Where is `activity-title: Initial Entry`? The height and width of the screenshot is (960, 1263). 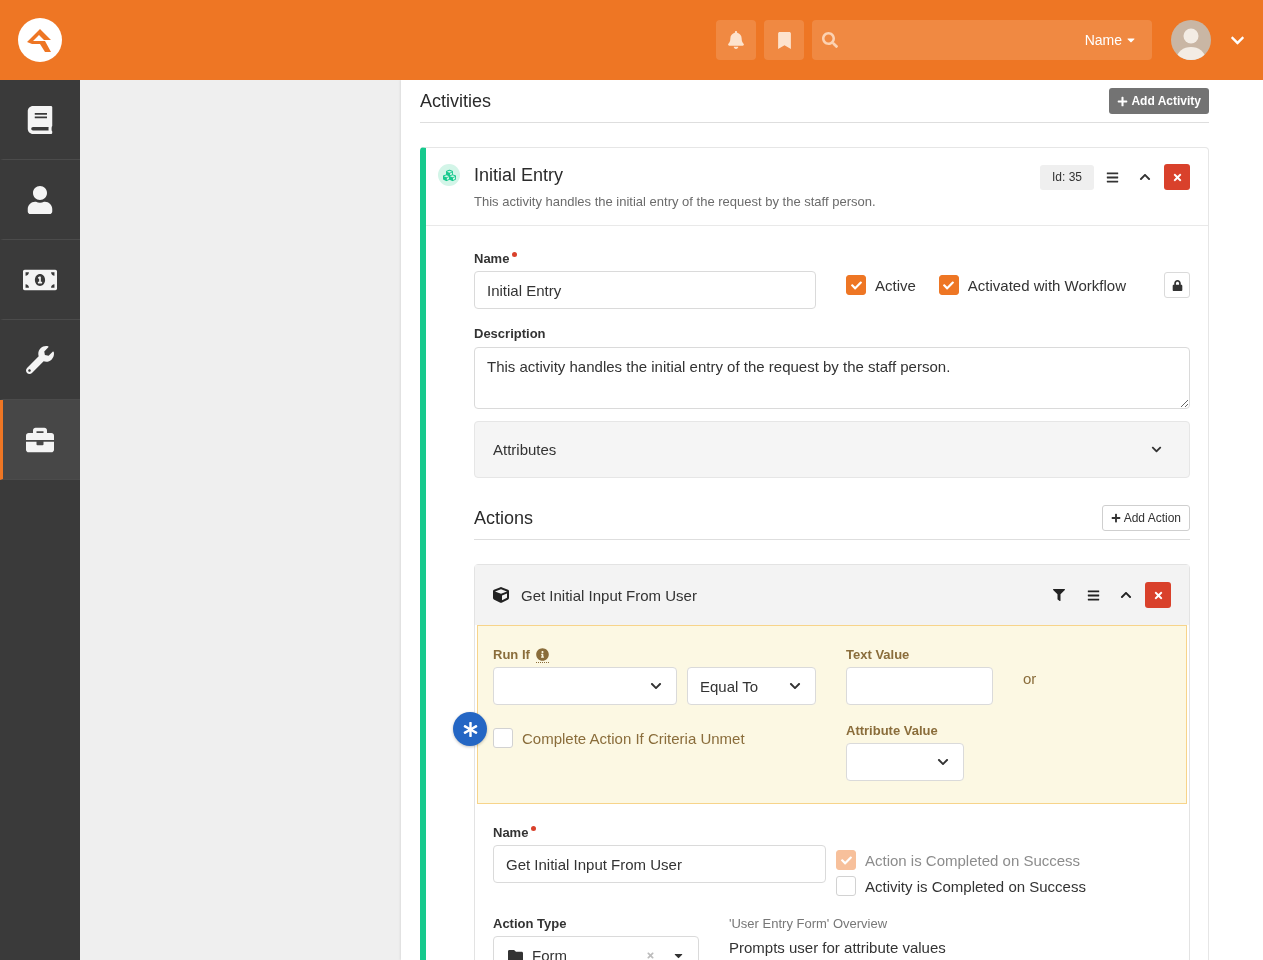 activity-title: Initial Entry is located at coordinates (519, 175).